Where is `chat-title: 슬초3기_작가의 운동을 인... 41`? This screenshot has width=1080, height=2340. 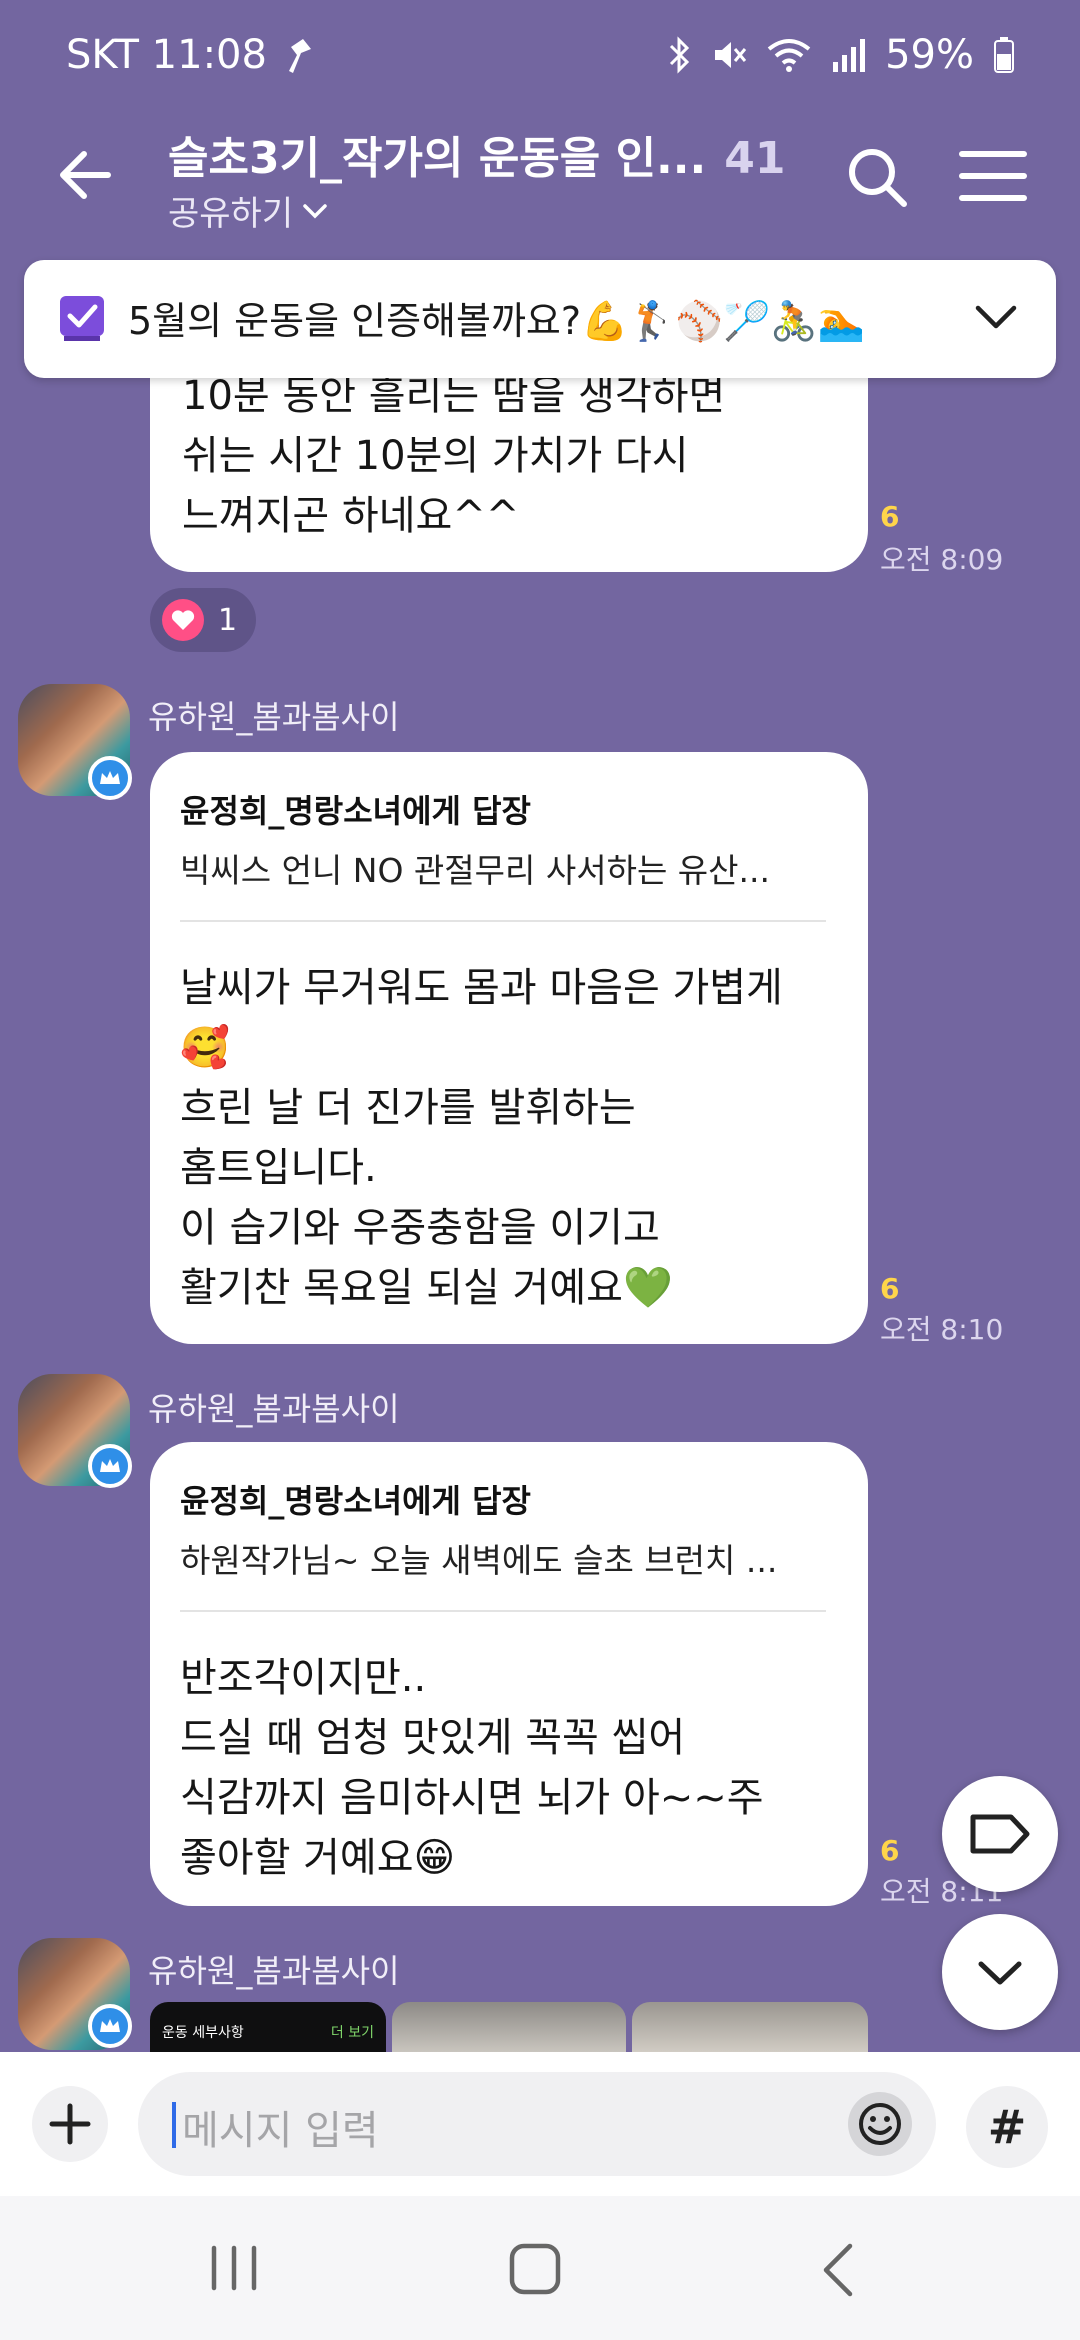 chat-title: 슬초3기_작가의 운동을 인... 41 is located at coordinates (476, 154).